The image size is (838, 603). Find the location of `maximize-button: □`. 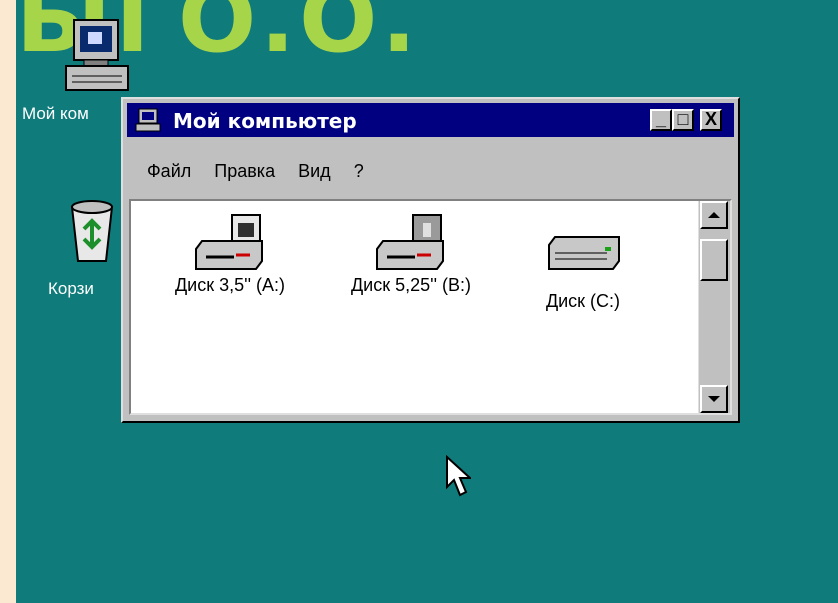

maximize-button: □ is located at coordinates (683, 120).